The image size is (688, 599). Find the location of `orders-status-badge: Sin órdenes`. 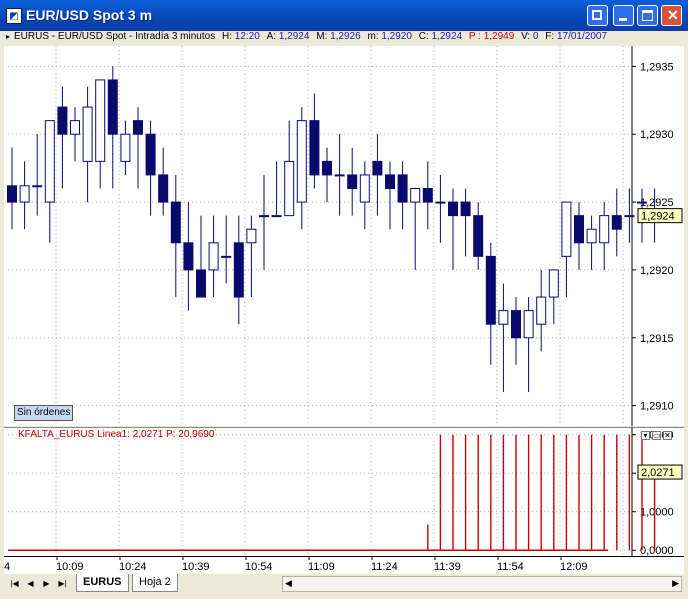

orders-status-badge: Sin órdenes is located at coordinates (44, 413).